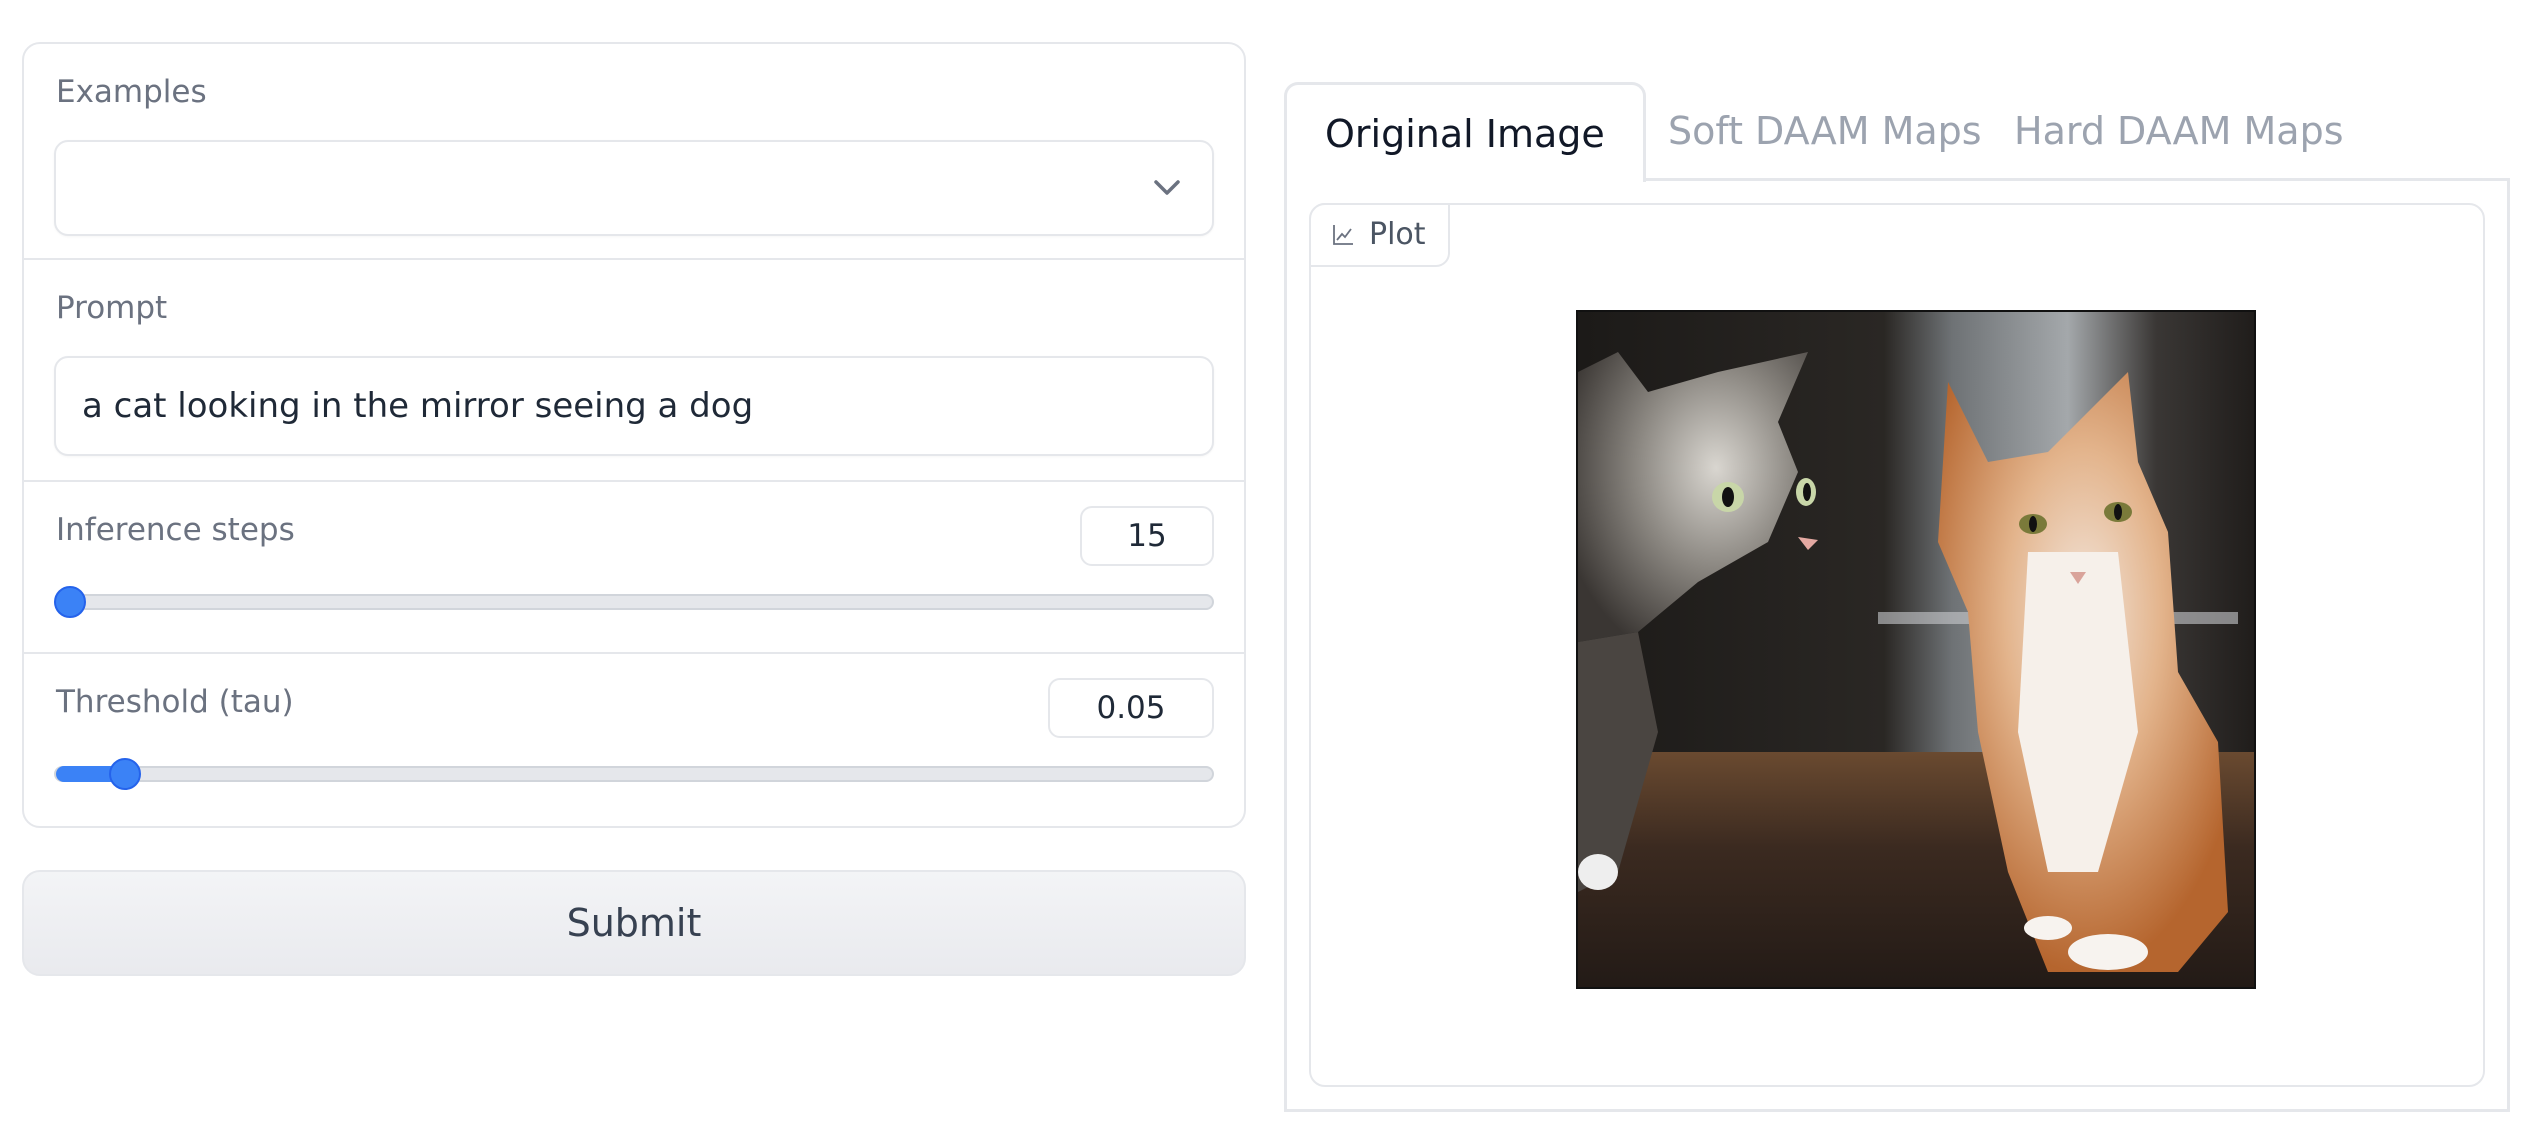 The image size is (2536, 1146). I want to click on threshold-label: Threshold (tau), so click(175, 702).